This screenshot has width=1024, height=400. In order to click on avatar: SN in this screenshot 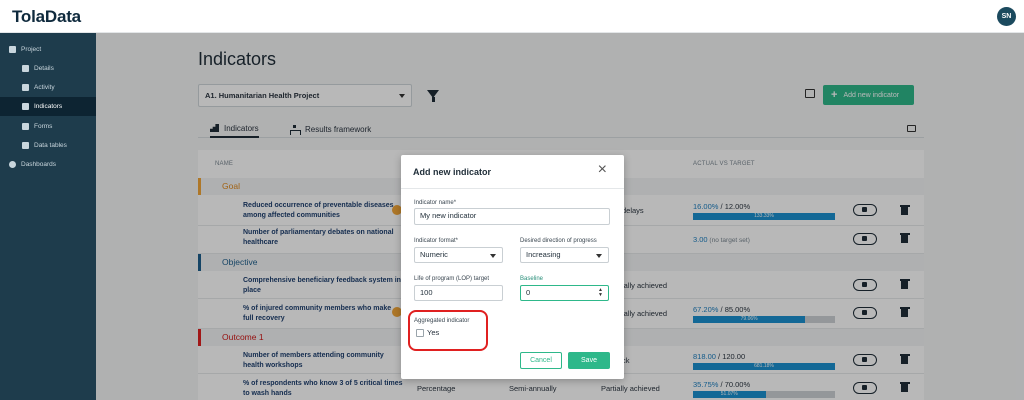, I will do `click(1006, 16)`.